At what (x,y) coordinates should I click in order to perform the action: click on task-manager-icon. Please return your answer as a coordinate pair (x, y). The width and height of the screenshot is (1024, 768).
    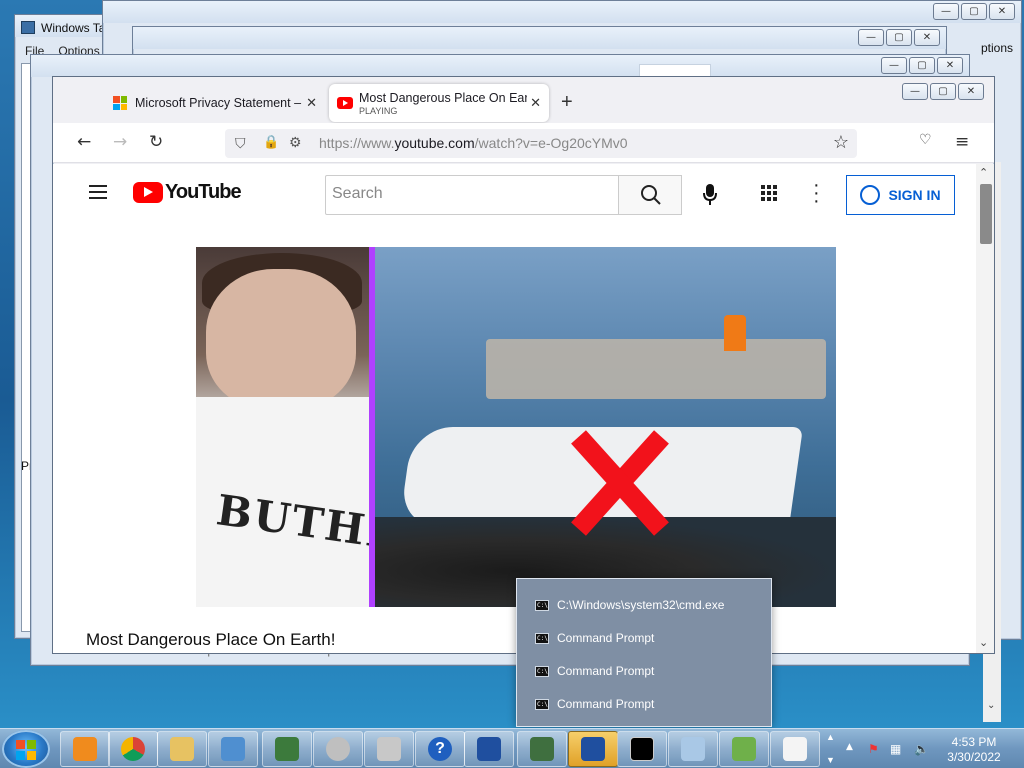
    Looking at the image, I should click on (542, 749).